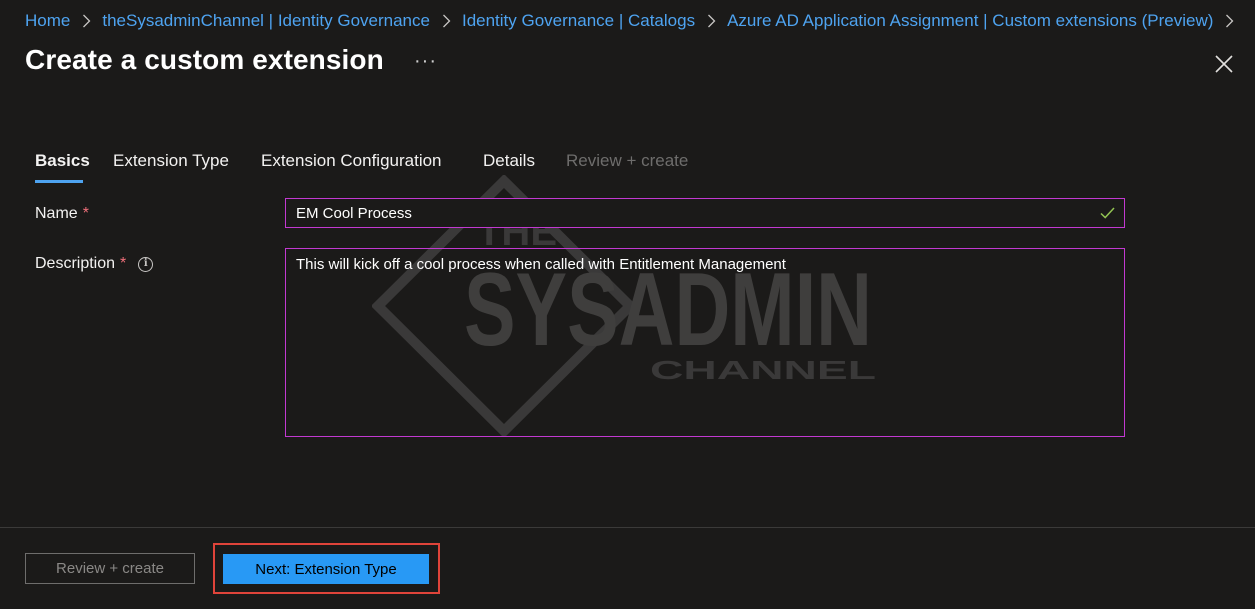 The image size is (1255, 609). What do you see at coordinates (146, 264) in the screenshot?
I see `info-icon: i` at bounding box center [146, 264].